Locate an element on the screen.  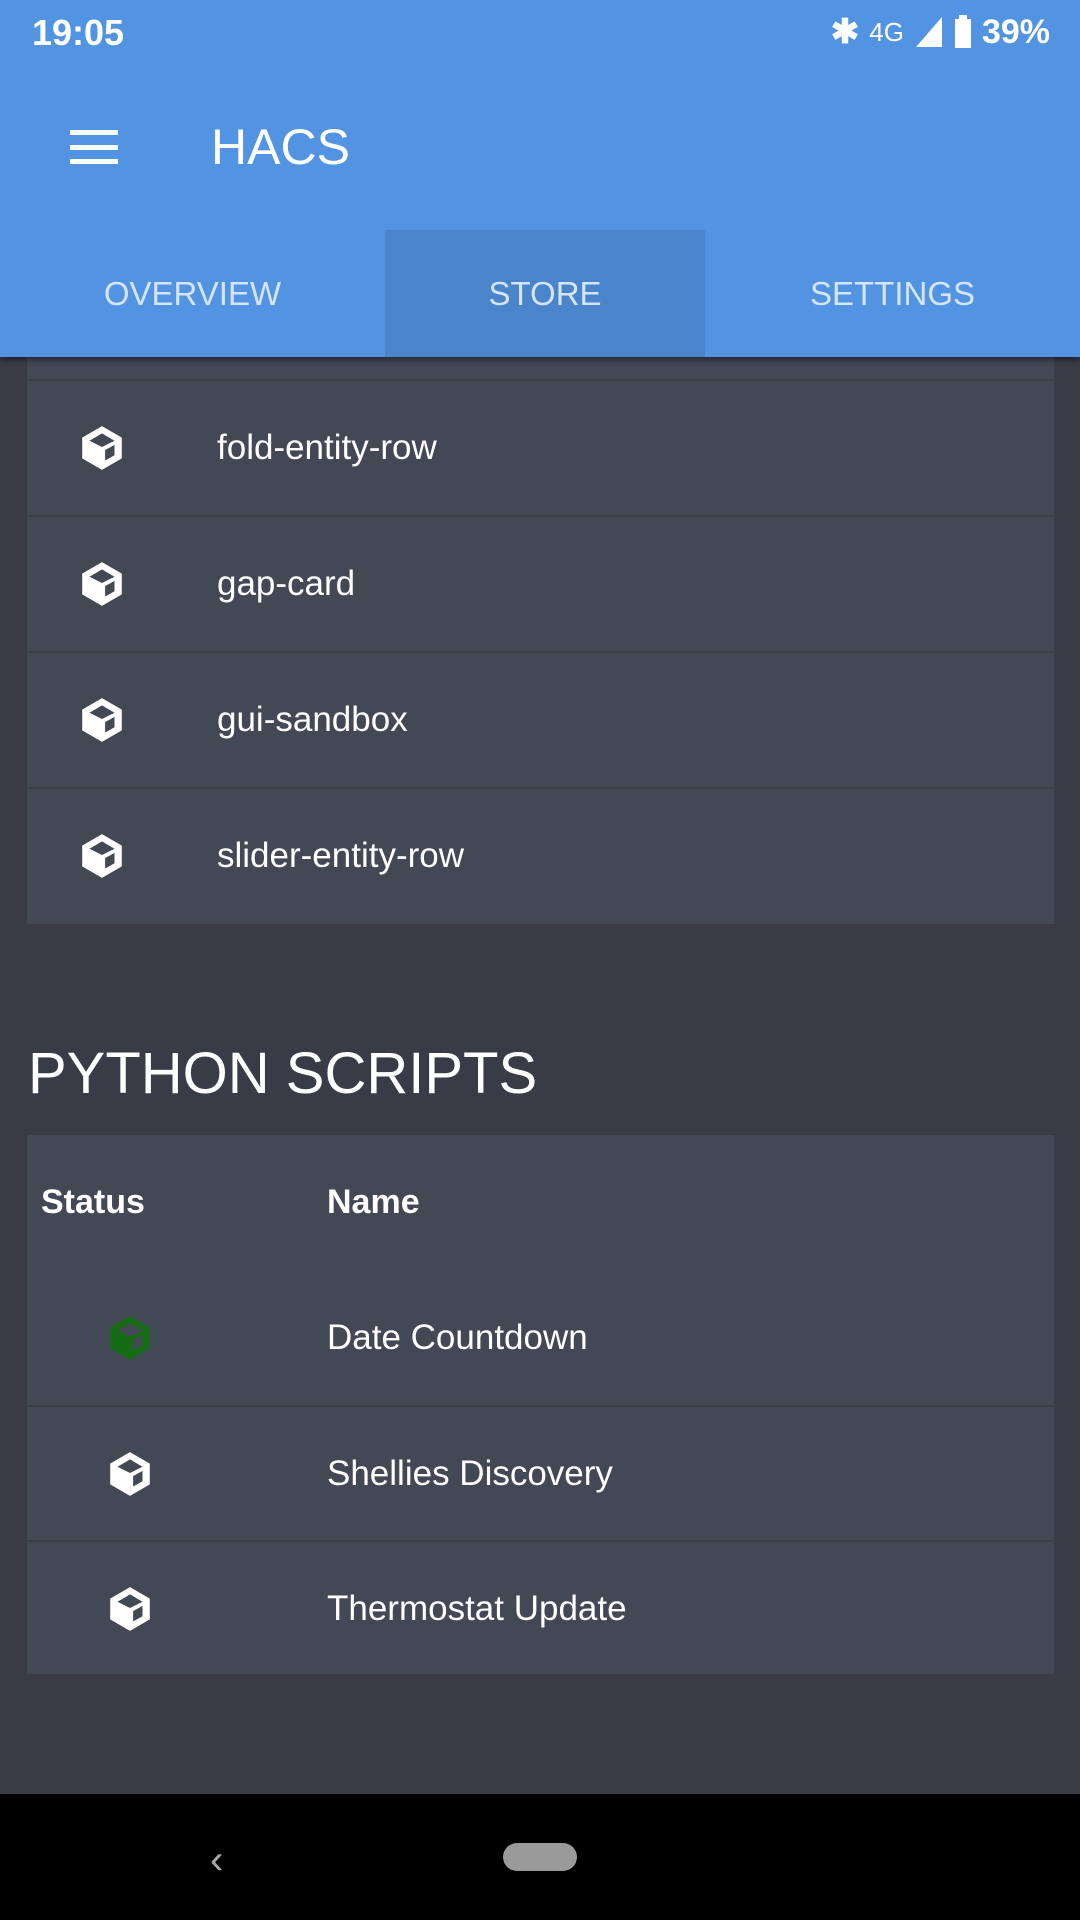
plugin-name: gap-card is located at coordinates (286, 583).